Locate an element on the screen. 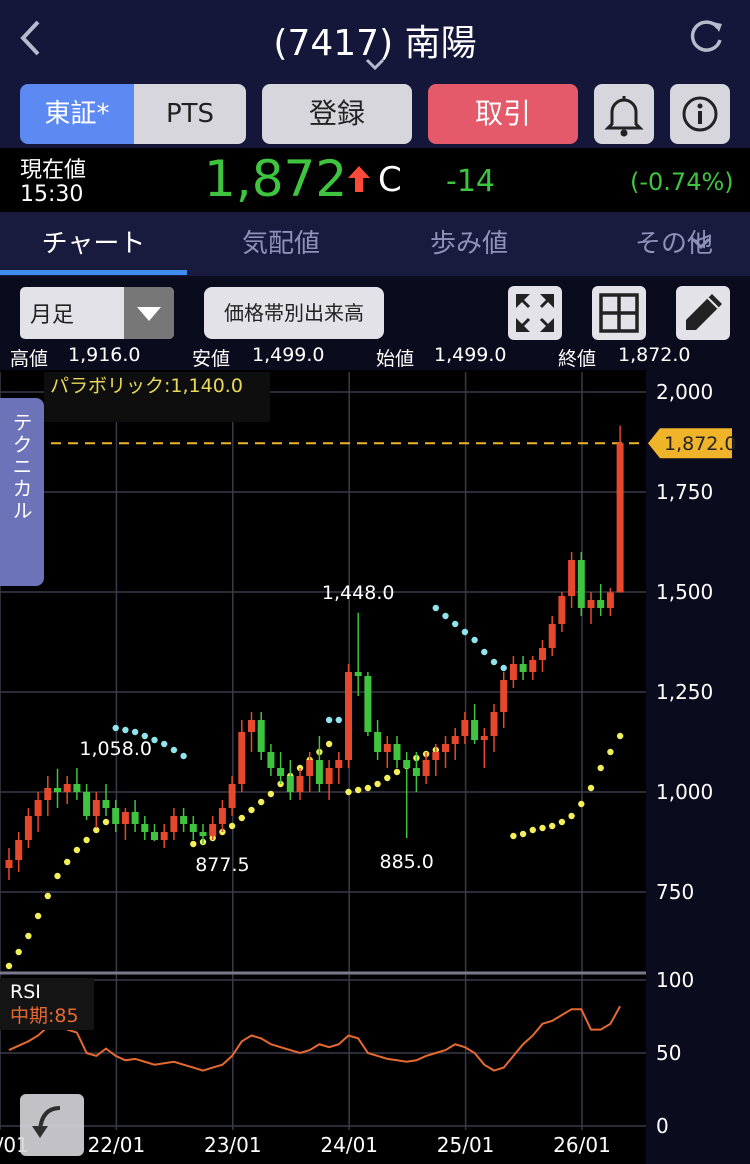  trade-button: 取引 is located at coordinates (503, 114).